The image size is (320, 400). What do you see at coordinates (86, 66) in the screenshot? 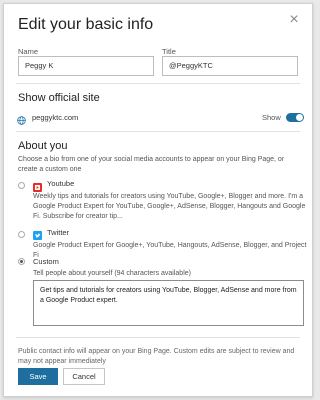
I see `name-field: Peggy K` at bounding box center [86, 66].